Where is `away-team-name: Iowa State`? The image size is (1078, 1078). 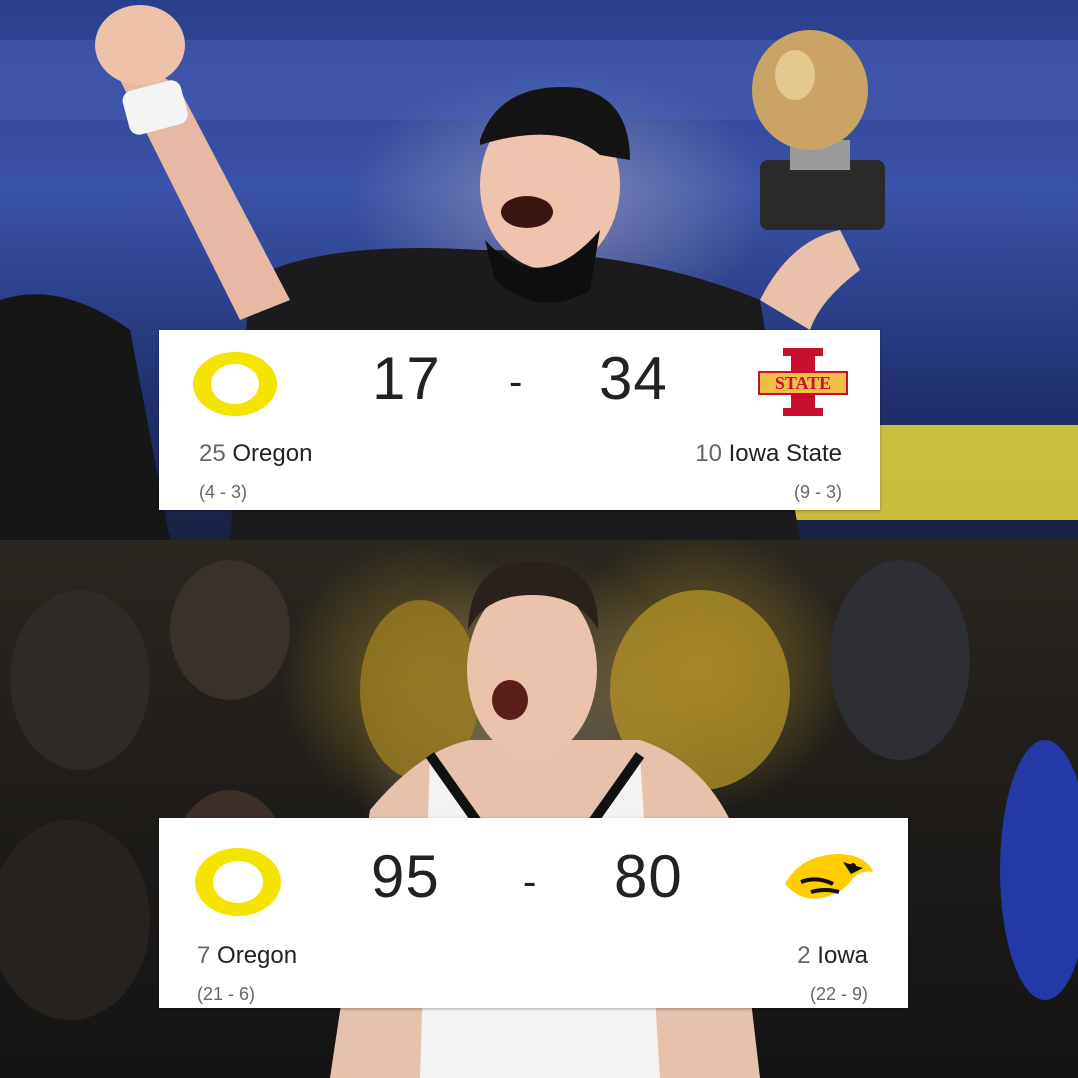 away-team-name: Iowa State is located at coordinates (785, 453).